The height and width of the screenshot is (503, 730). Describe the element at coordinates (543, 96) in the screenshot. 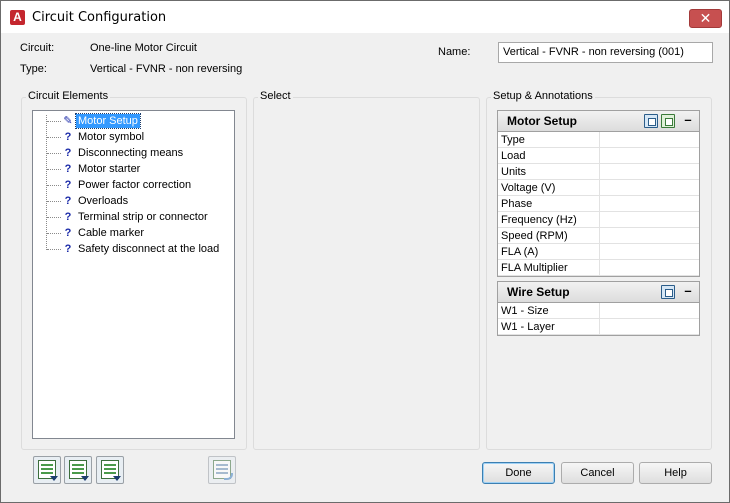

I see `setup-annotations-title: Setup & Annotations` at that location.